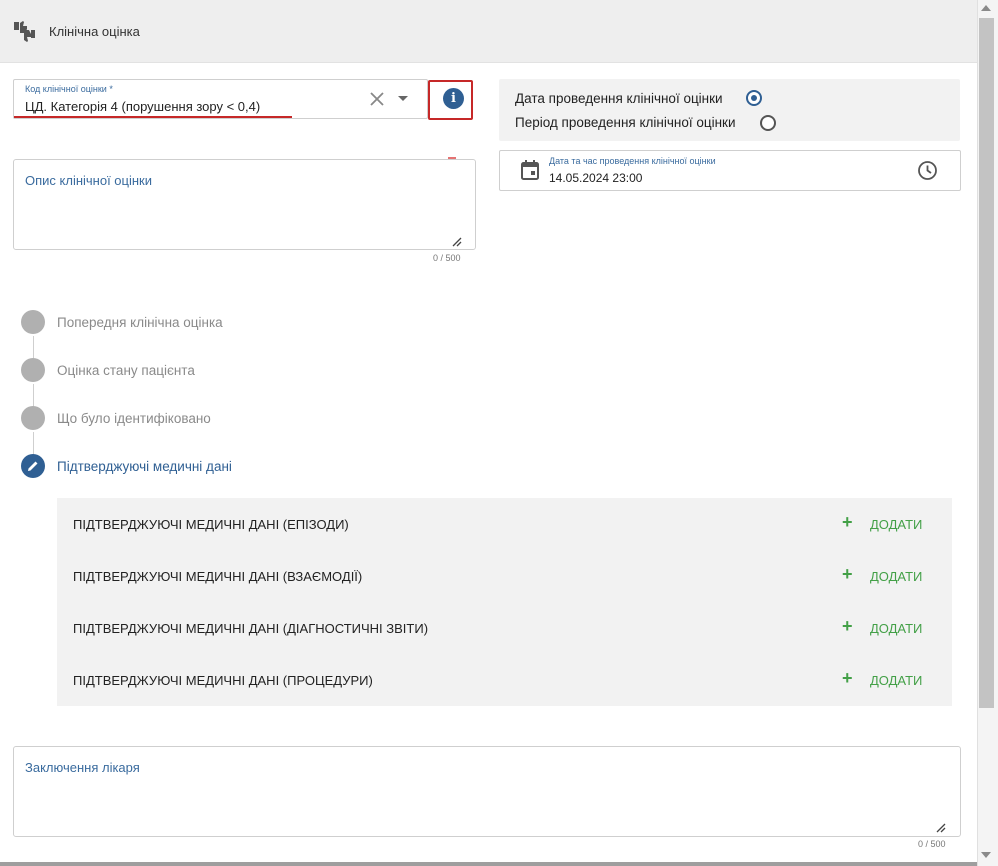 This screenshot has width=998, height=866. What do you see at coordinates (625, 122) in the screenshot?
I see `radio-label-period: Період проведення клінічної оцінки` at bounding box center [625, 122].